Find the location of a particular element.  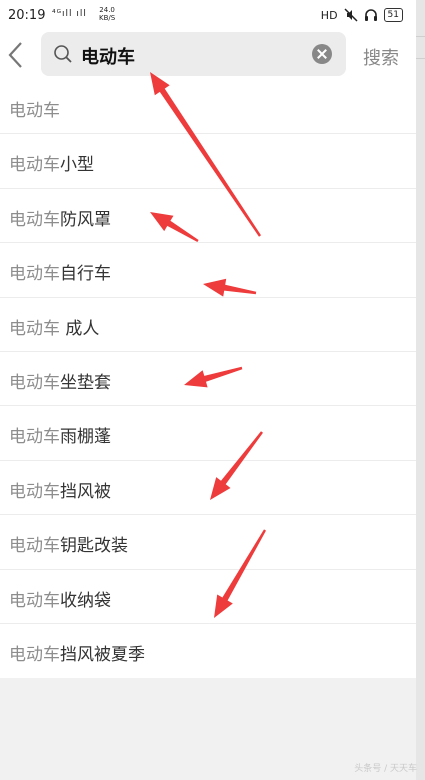

suggestion-suffix: 防风罩 is located at coordinates (85, 219).